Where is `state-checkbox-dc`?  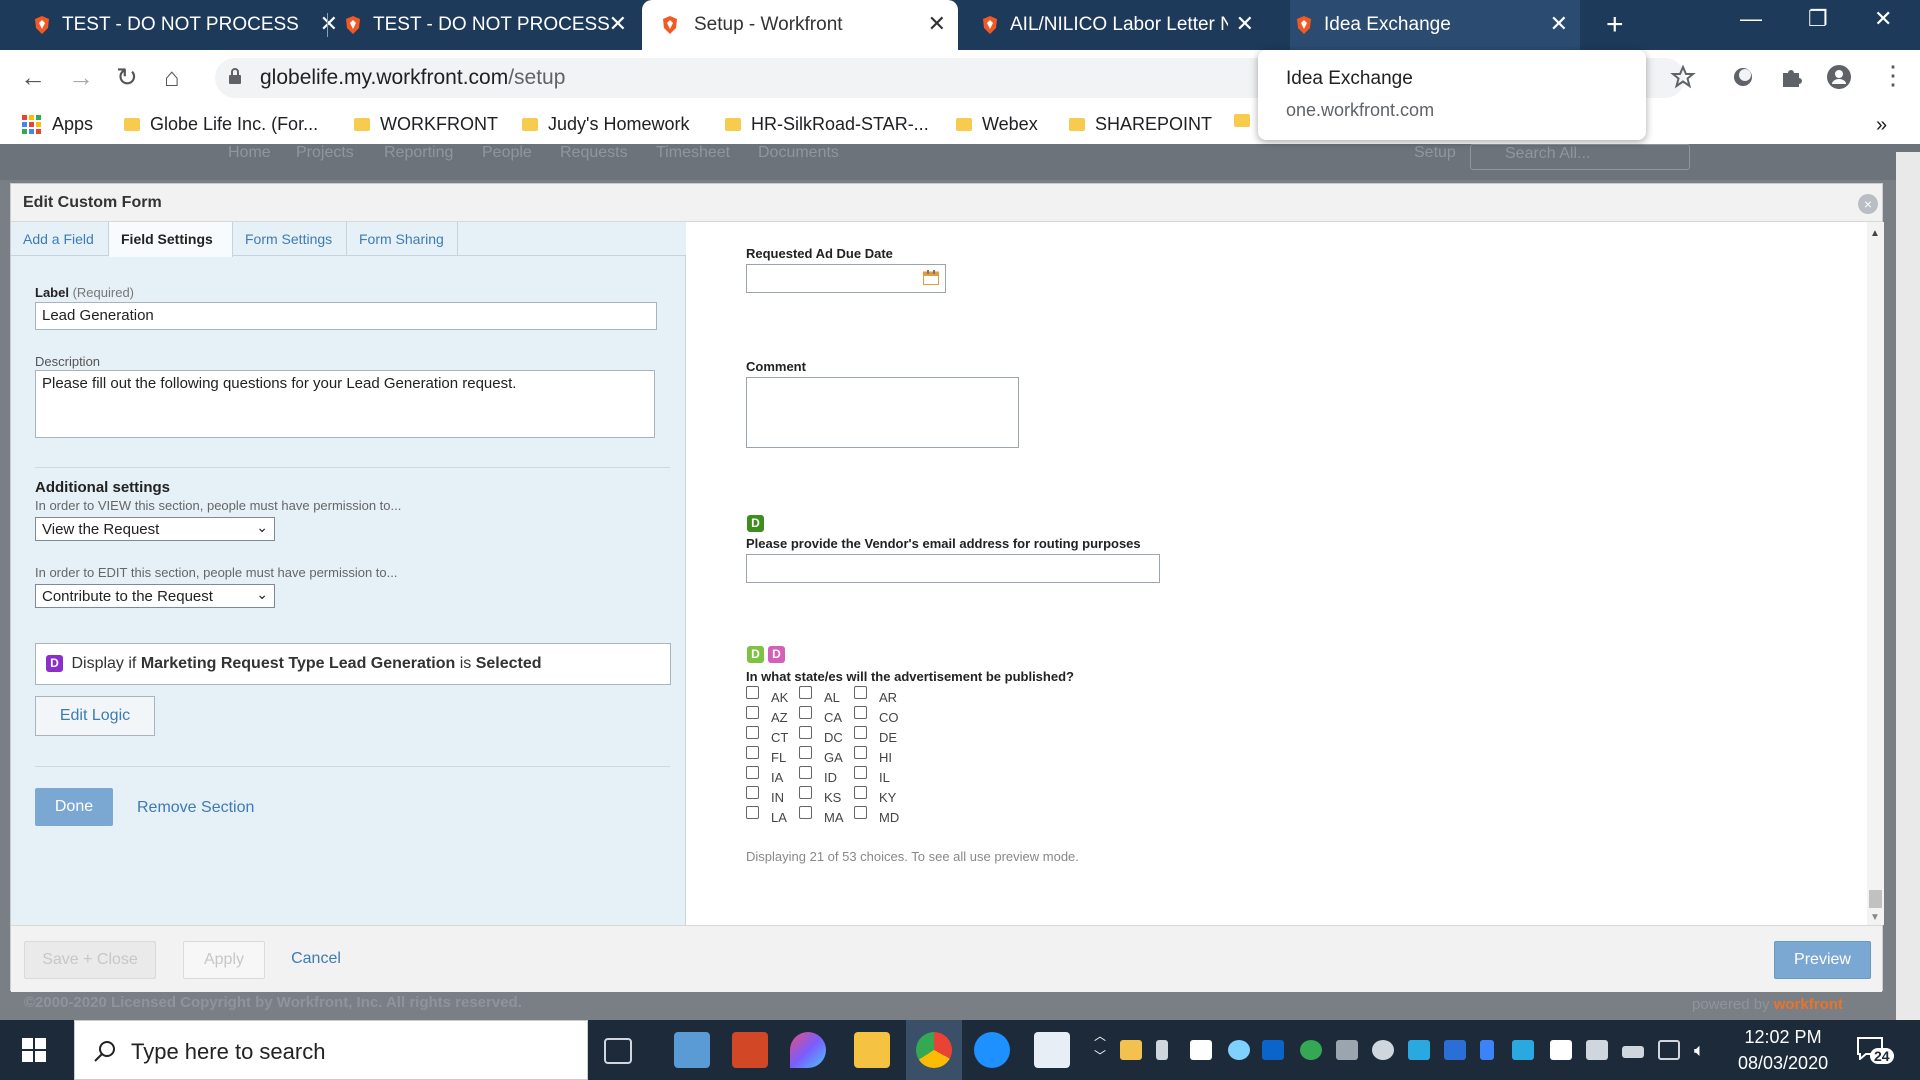 state-checkbox-dc is located at coordinates (805, 732).